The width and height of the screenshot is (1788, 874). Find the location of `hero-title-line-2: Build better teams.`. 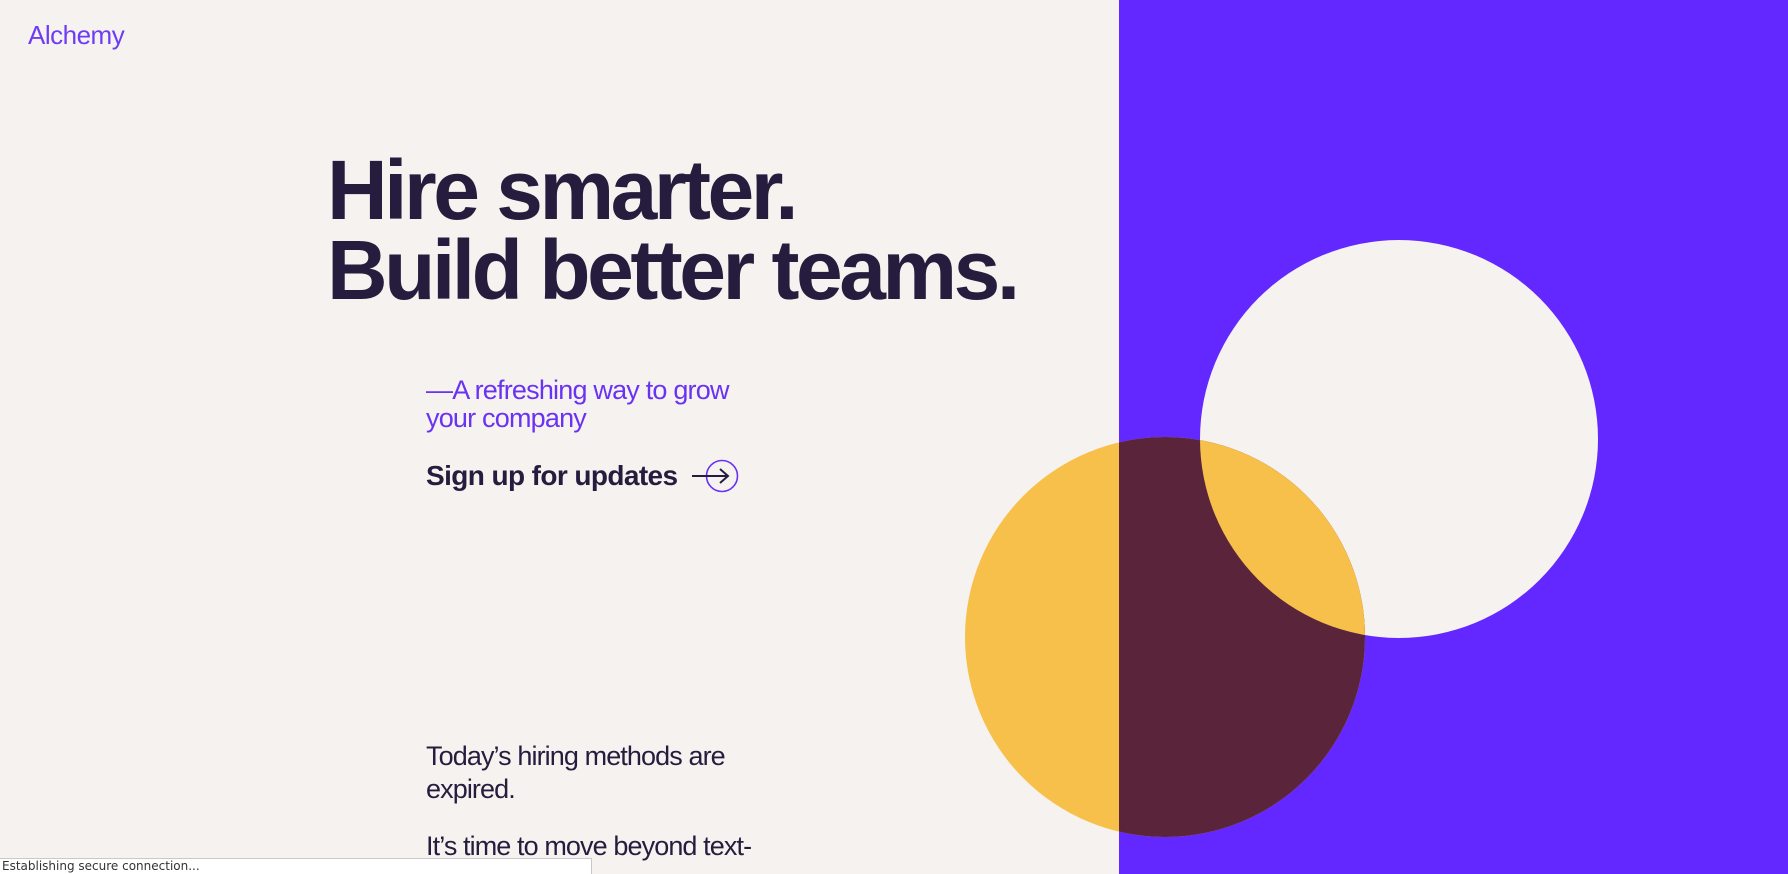

hero-title-line-2: Build better teams. is located at coordinates (673, 270).